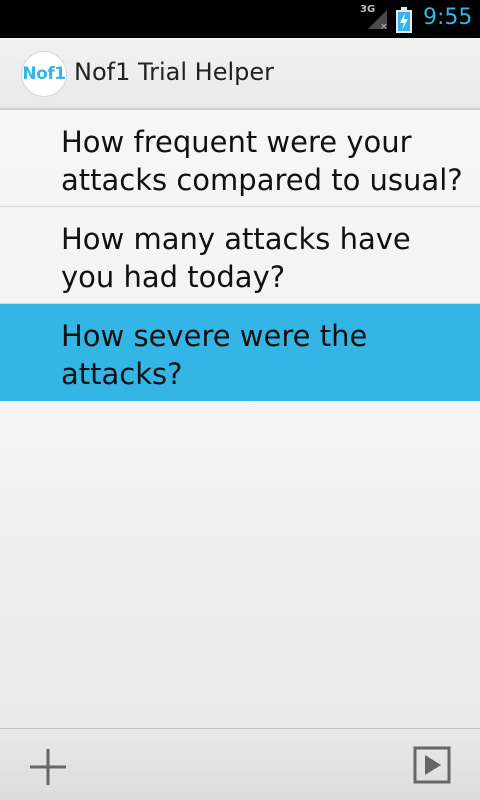 This screenshot has height=800, width=480. I want to click on app-title: Nof1 Trial Helper, so click(174, 72).